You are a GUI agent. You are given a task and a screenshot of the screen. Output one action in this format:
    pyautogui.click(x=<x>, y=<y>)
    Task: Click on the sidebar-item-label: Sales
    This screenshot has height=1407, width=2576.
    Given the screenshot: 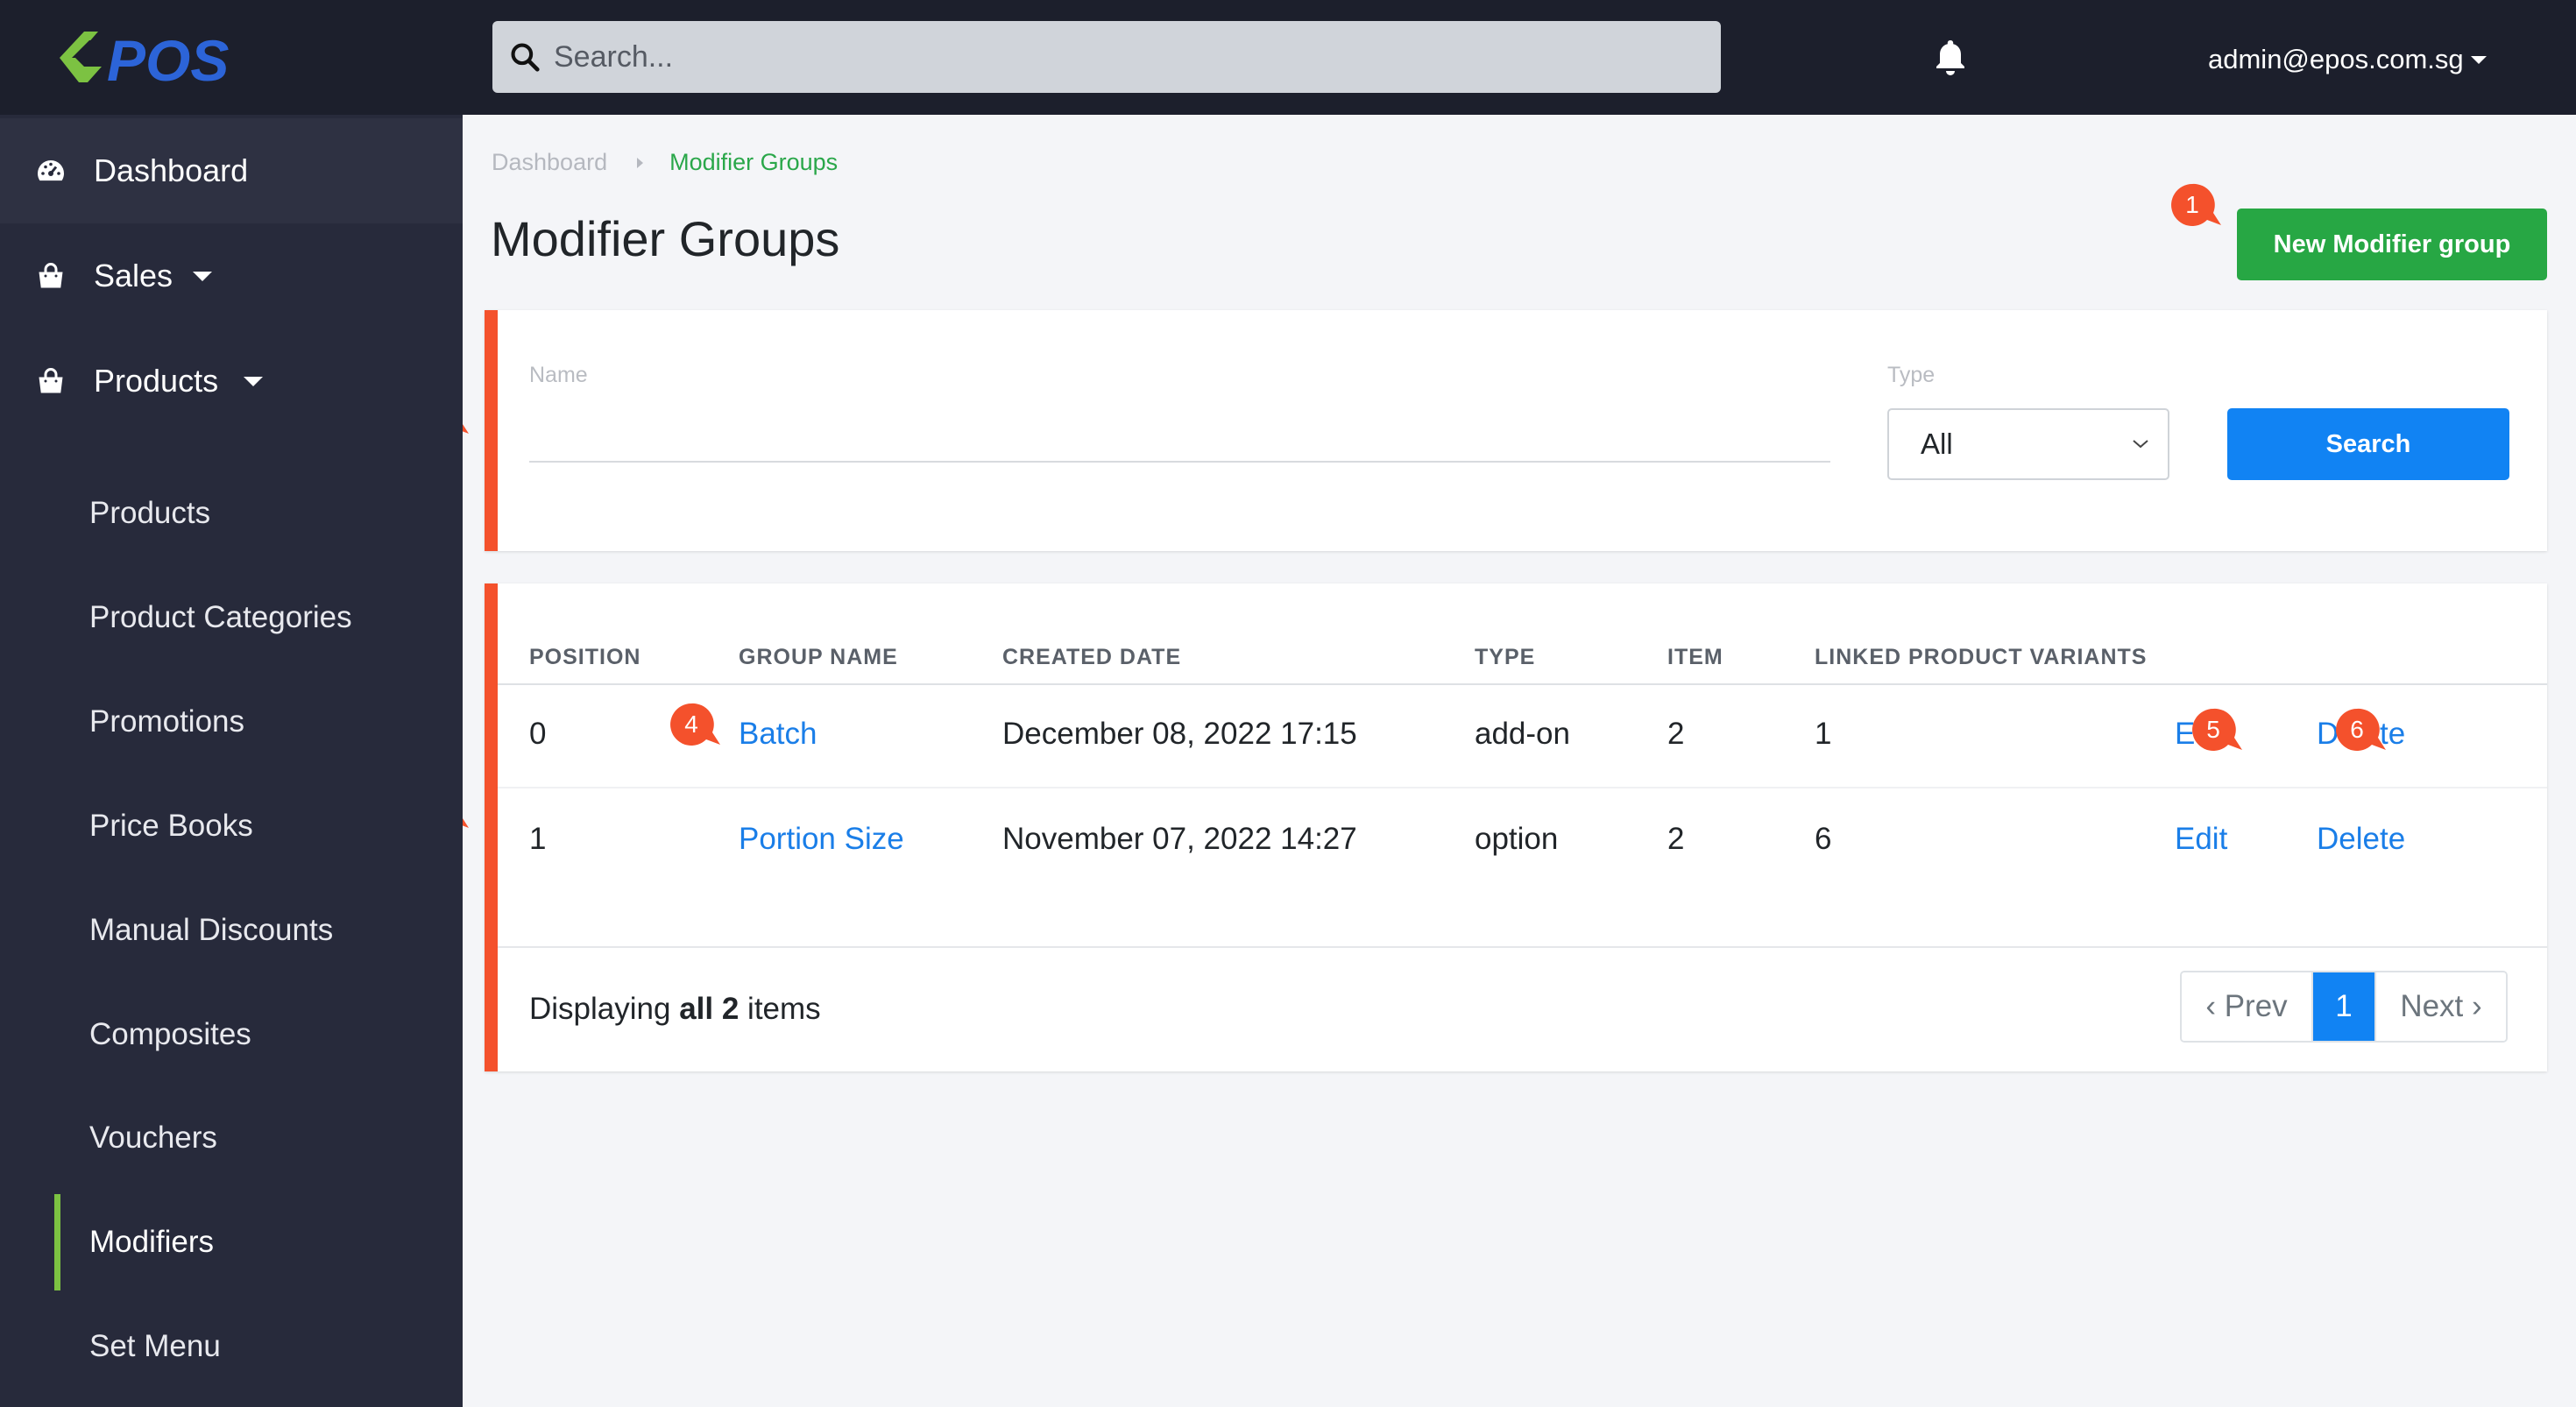 What is the action you would take?
    pyautogui.click(x=133, y=275)
    